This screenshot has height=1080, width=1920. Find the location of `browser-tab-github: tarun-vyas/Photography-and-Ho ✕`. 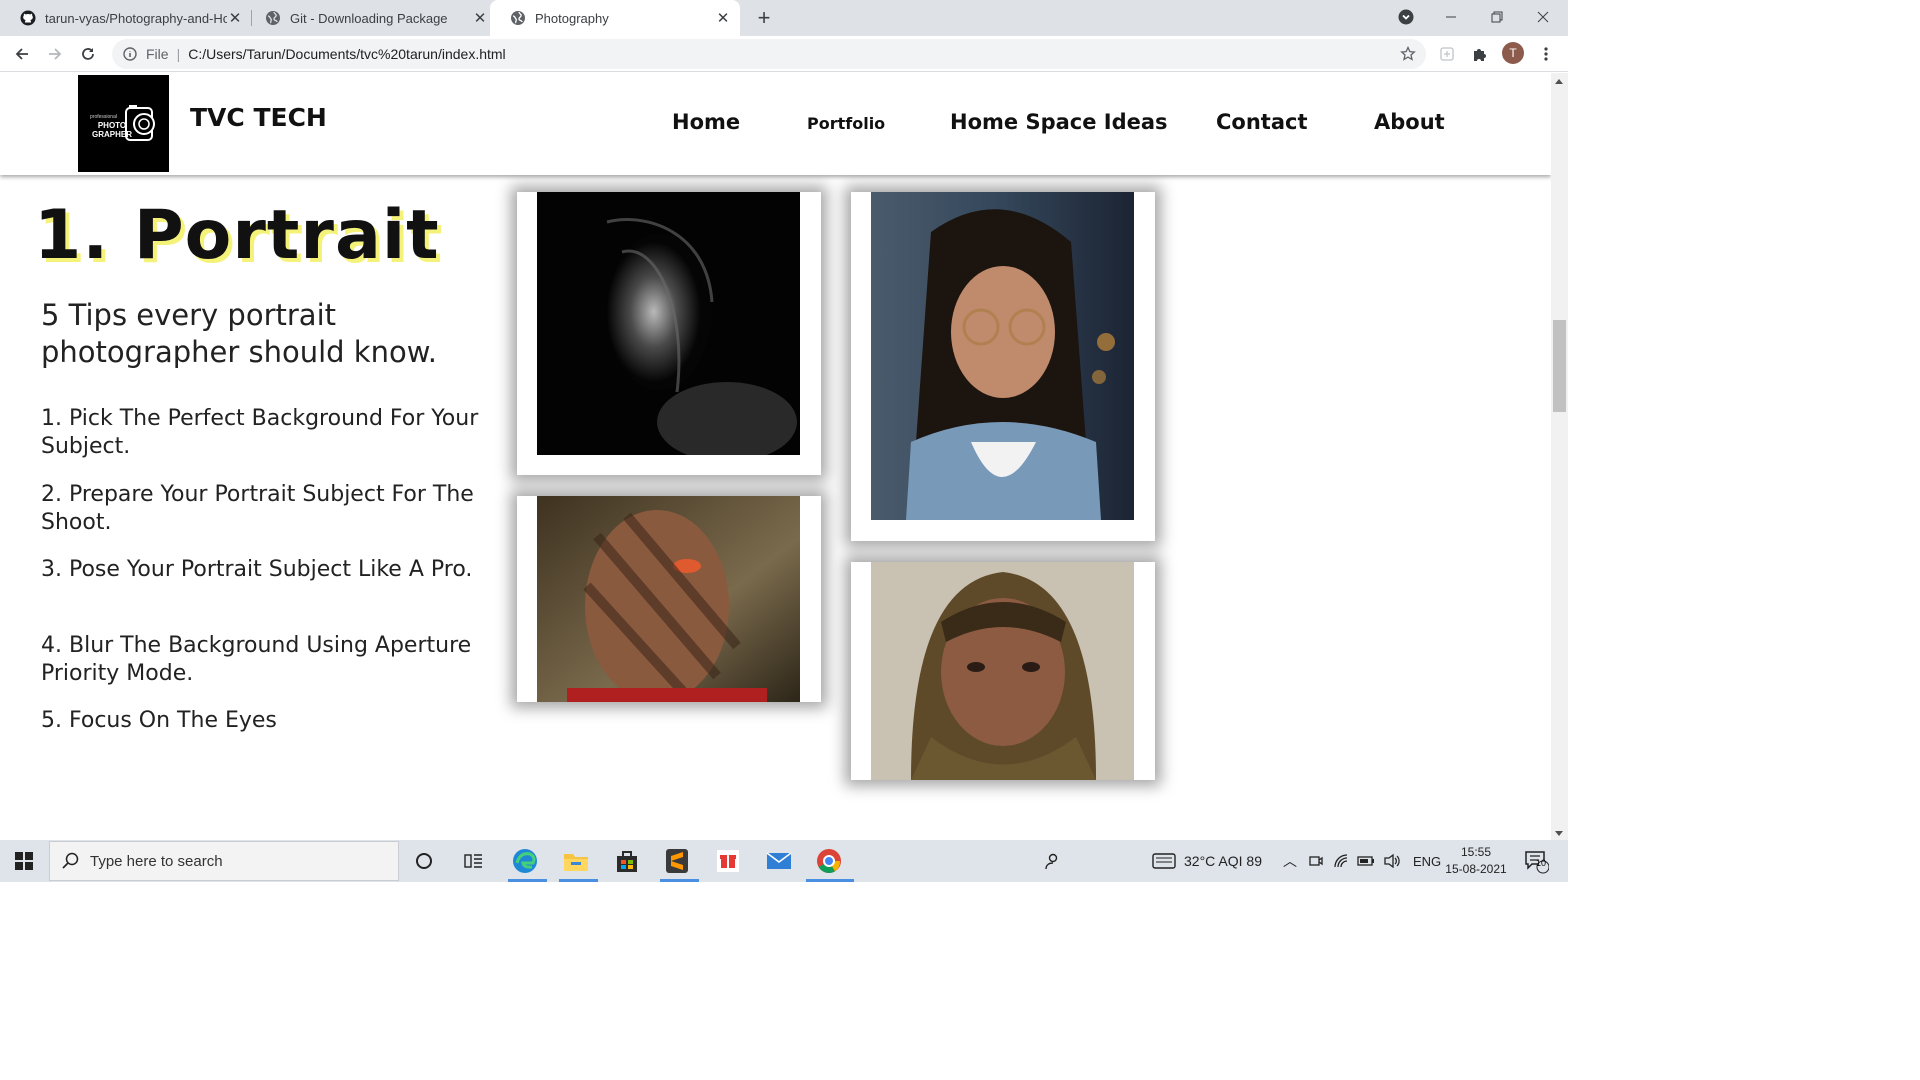

browser-tab-github: tarun-vyas/Photography-and-Ho ✕ is located at coordinates (126, 18).